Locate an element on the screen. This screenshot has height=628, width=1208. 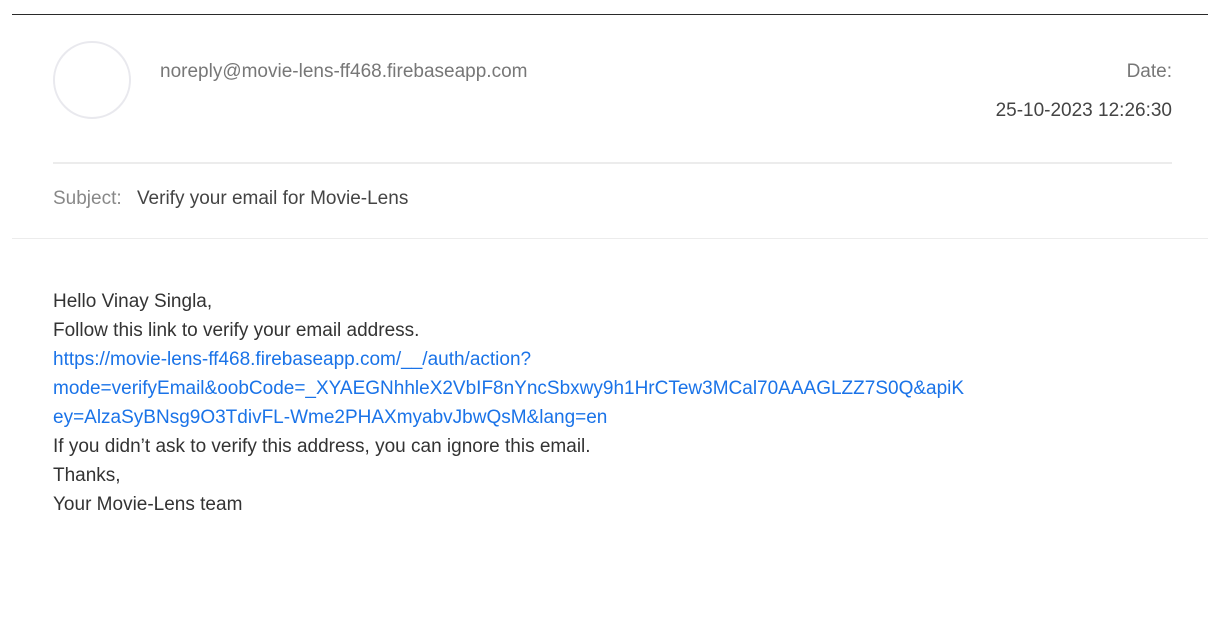
date-label: Date: is located at coordinates (1149, 71).